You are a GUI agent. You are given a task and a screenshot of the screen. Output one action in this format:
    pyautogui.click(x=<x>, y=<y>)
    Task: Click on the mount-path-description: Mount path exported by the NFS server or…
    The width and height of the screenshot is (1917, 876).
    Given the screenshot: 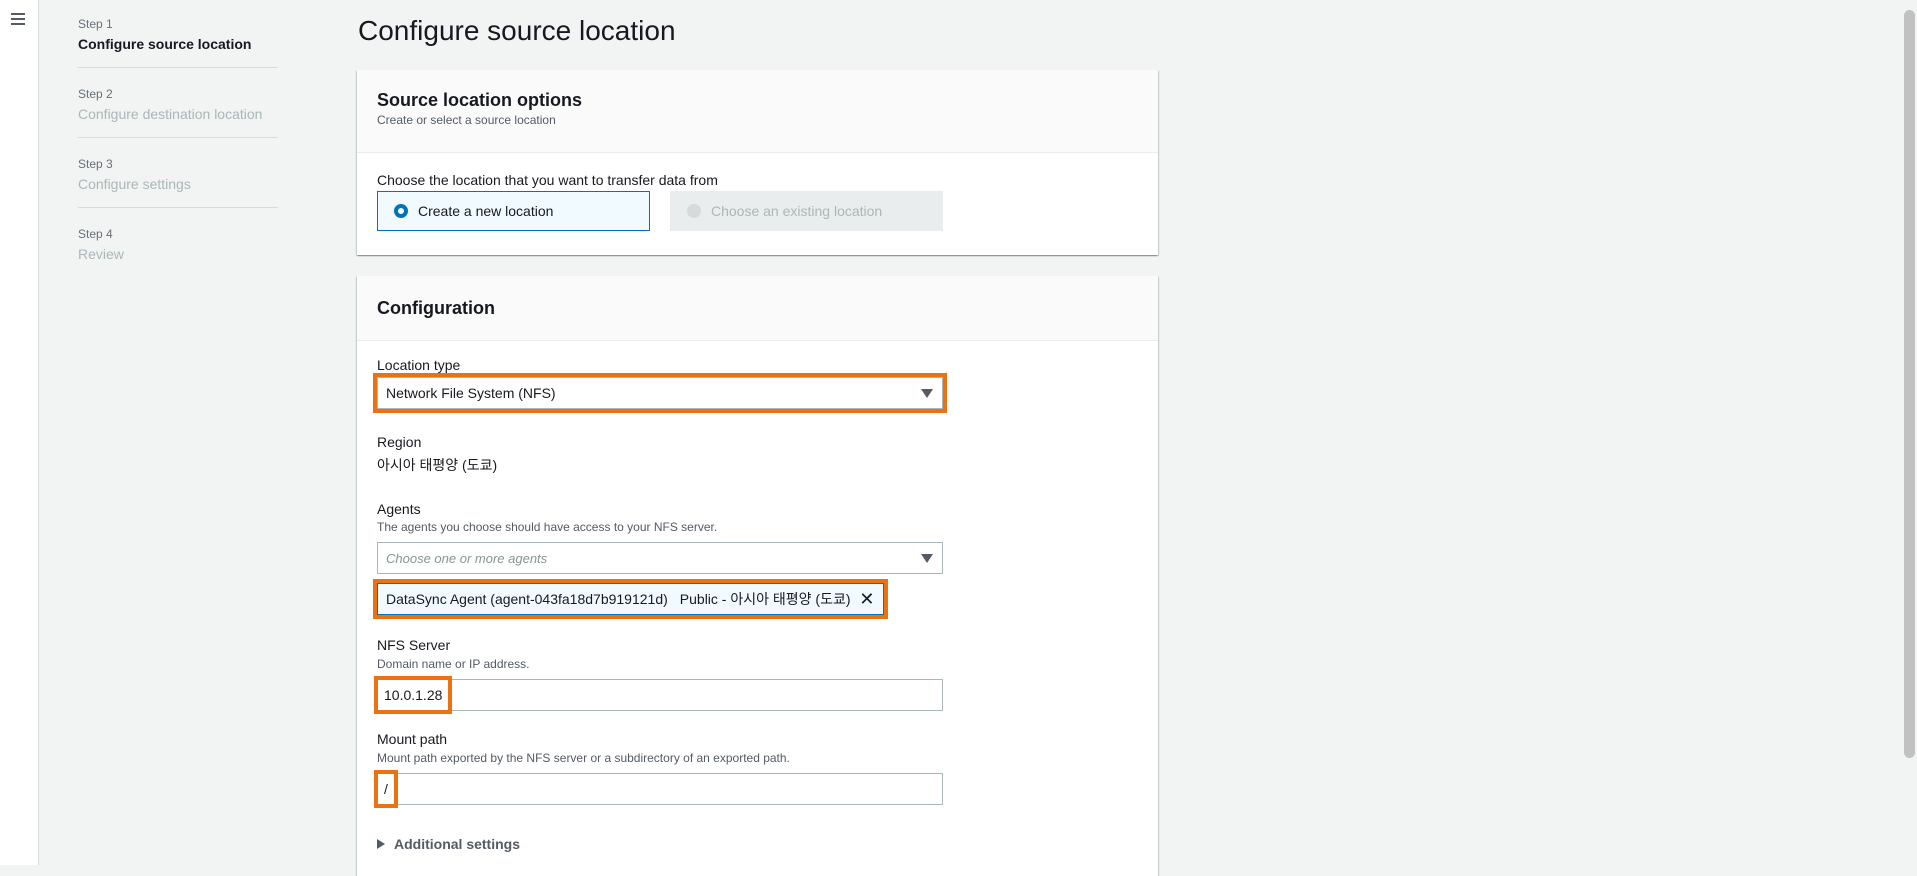 What is the action you would take?
    pyautogui.click(x=583, y=758)
    